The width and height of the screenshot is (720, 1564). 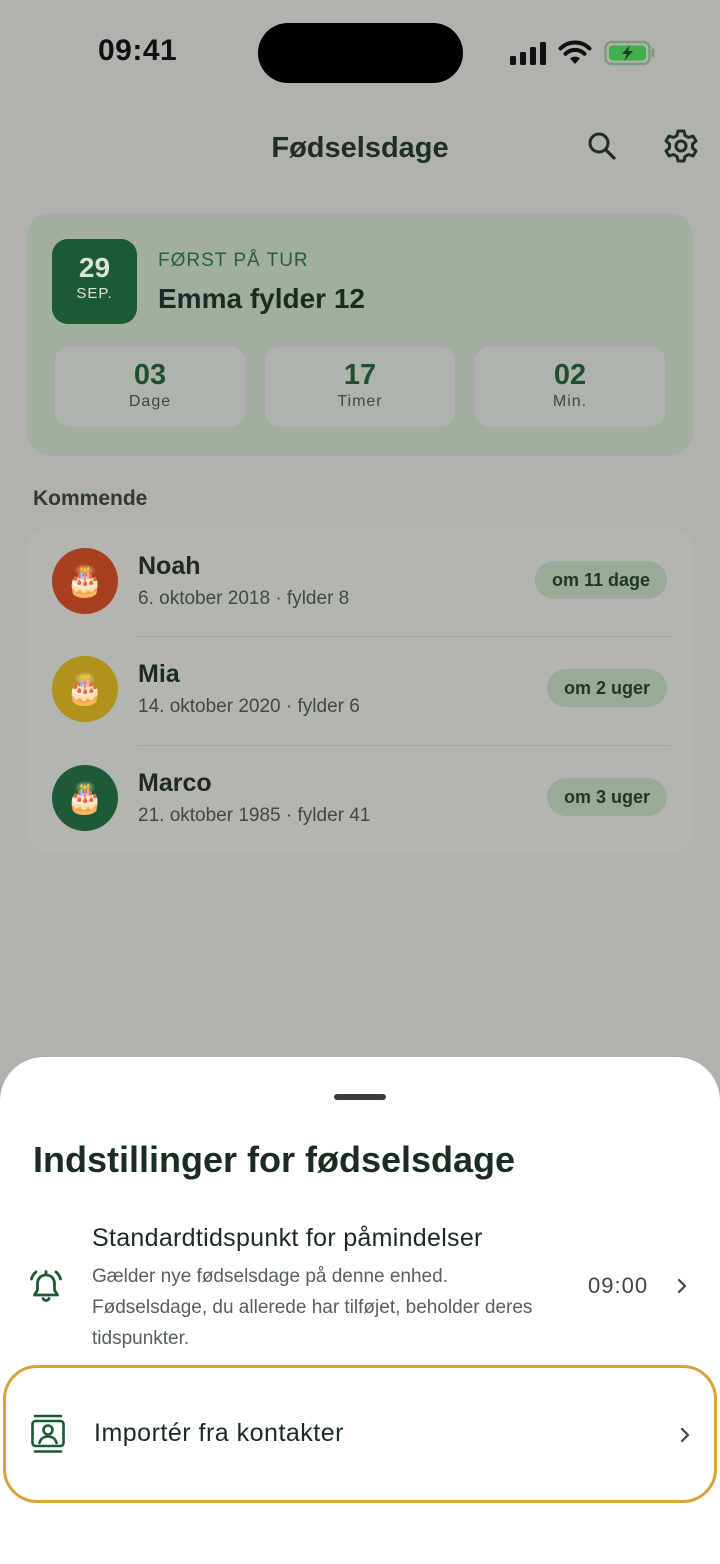 What do you see at coordinates (261, 298) in the screenshot?
I see `hero-name: Emma fylder 12` at bounding box center [261, 298].